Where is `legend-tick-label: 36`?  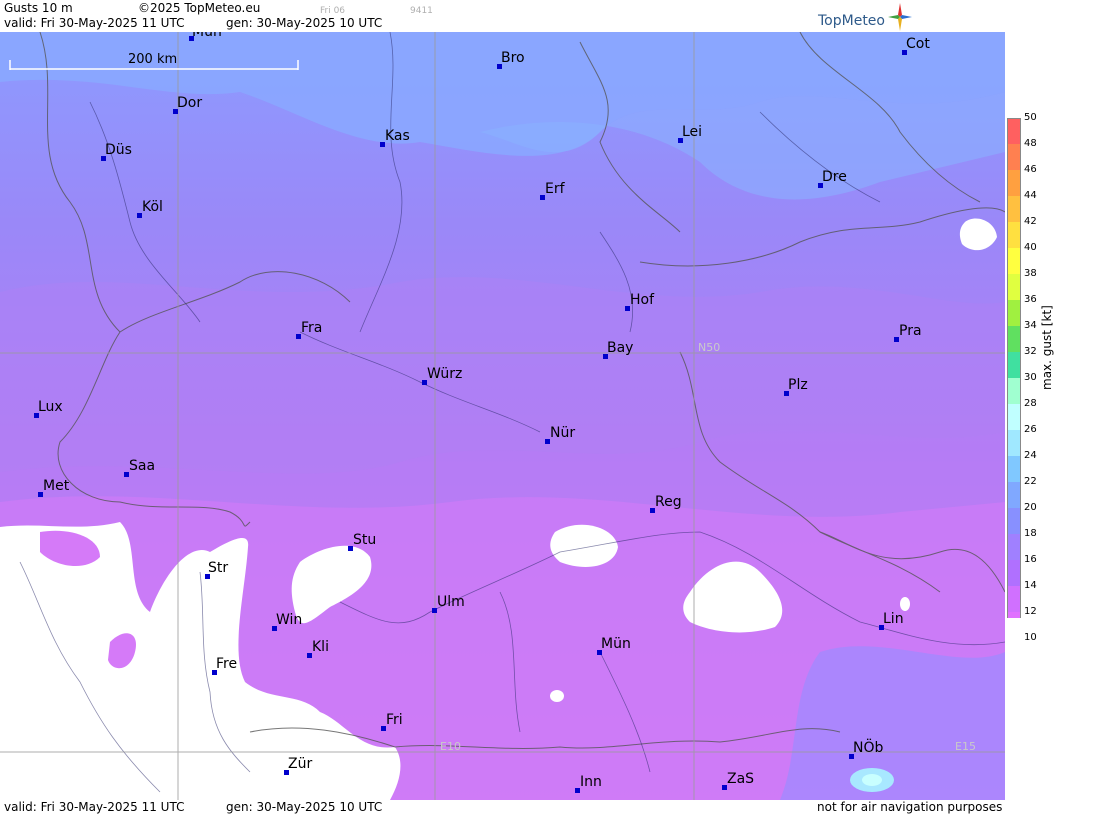
legend-tick-label: 36 is located at coordinates (1030, 299).